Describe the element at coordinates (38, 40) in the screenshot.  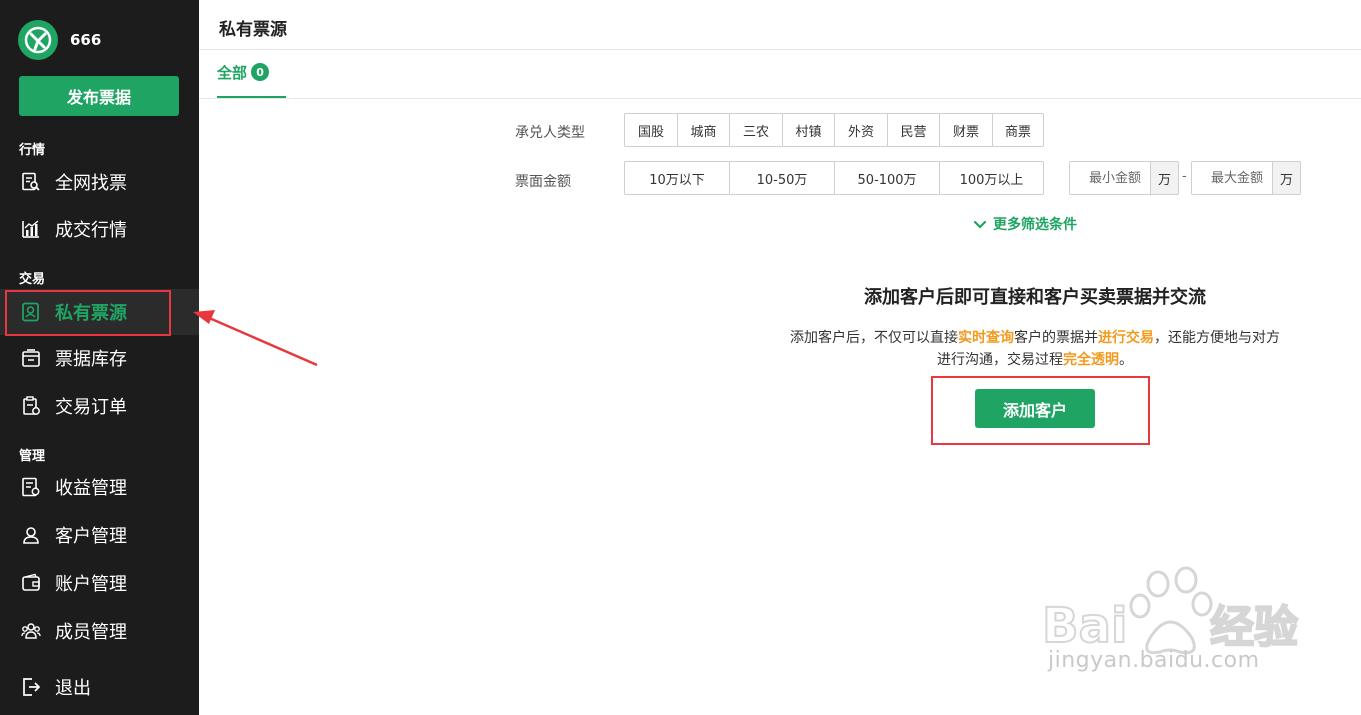
I see `brand-logo-icon` at that location.